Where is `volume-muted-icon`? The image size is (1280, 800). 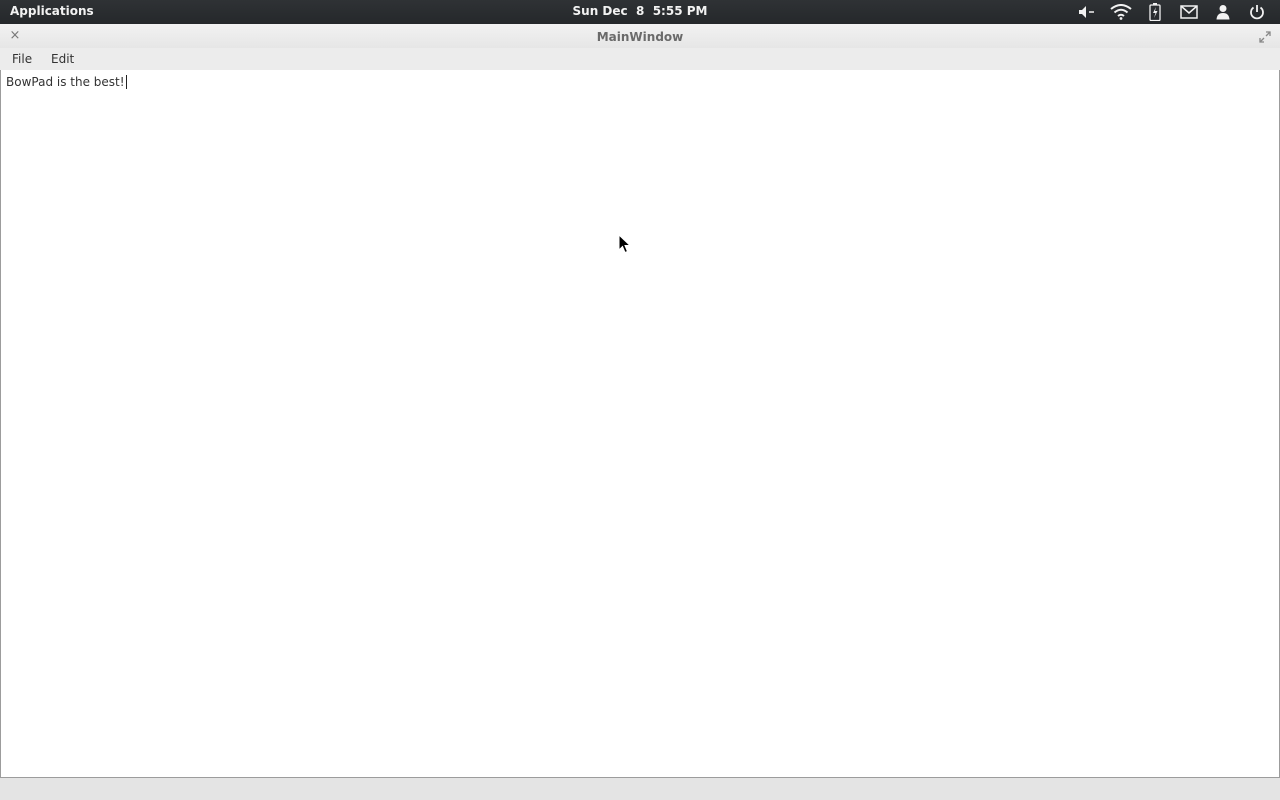
volume-muted-icon is located at coordinates (1086, 12).